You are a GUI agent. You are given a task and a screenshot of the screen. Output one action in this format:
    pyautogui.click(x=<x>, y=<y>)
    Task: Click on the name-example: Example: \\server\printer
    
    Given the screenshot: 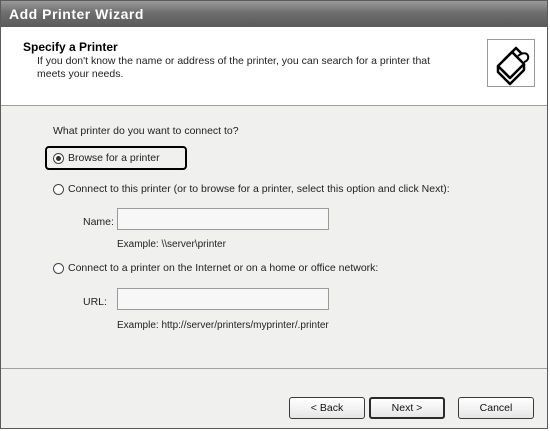 What is the action you would take?
    pyautogui.click(x=171, y=244)
    